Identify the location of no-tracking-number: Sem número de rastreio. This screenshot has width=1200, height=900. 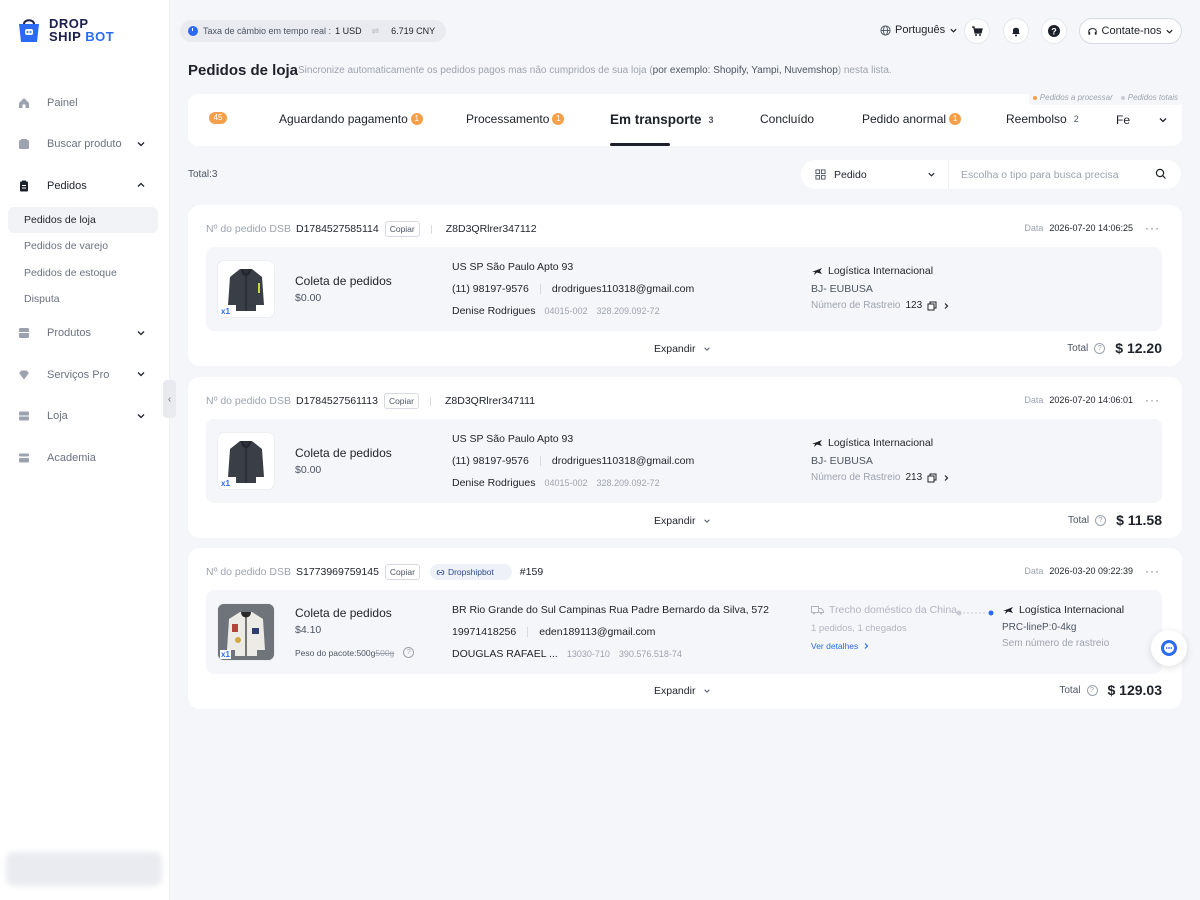
(1056, 643).